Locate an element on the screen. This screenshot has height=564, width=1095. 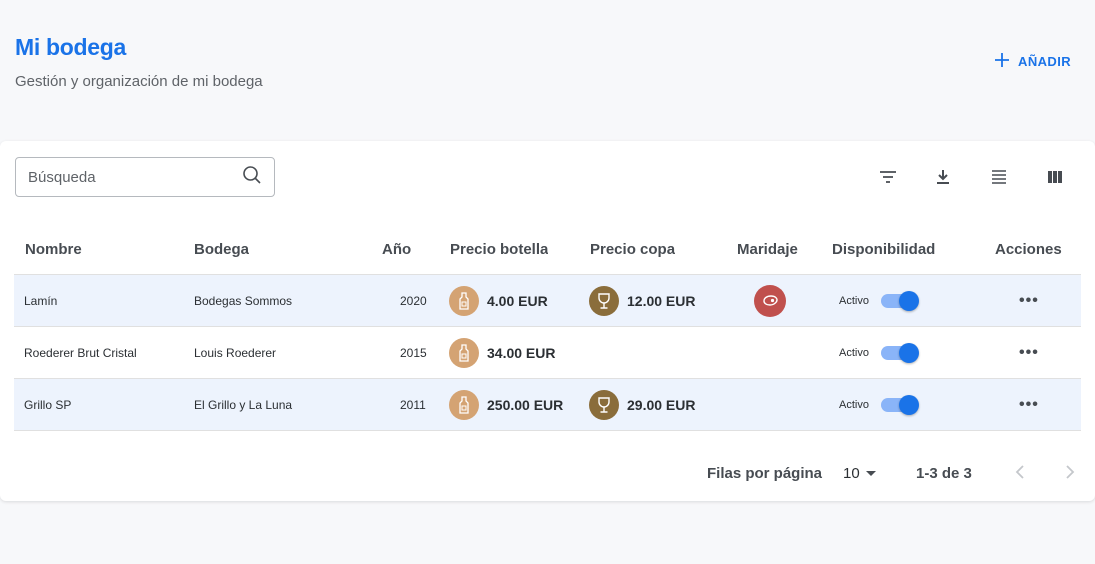
glass-price-value: 12.00 EUR is located at coordinates (661, 301).